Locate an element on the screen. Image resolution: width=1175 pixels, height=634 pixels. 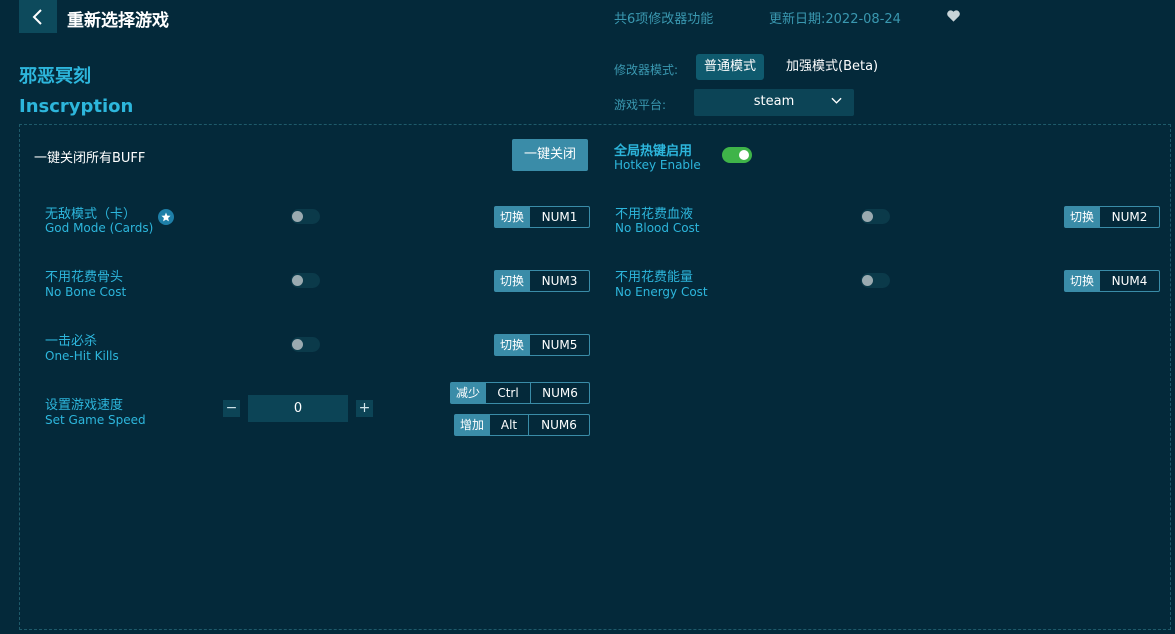
favorite-button is located at coordinates (953, 17).